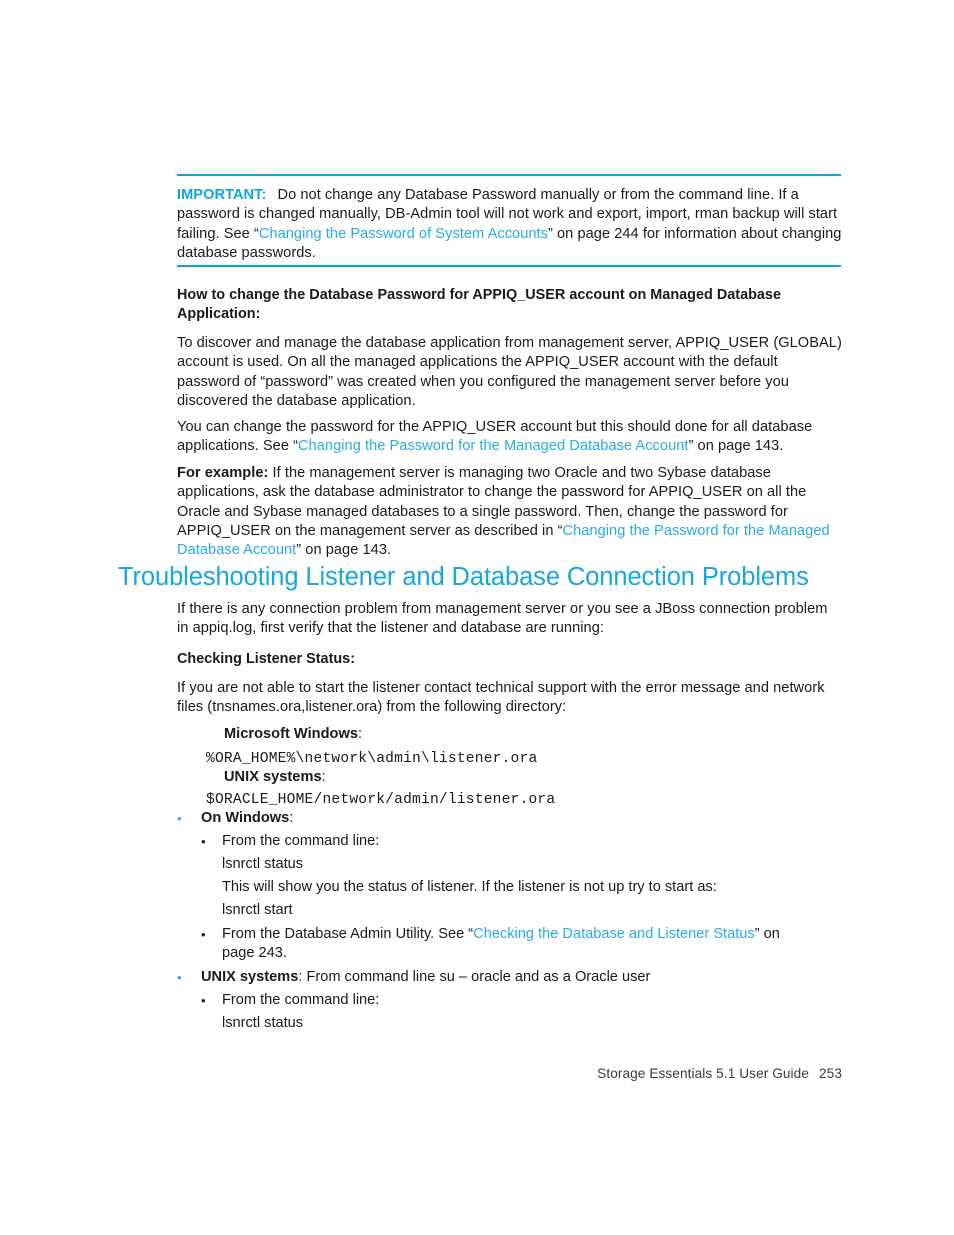  I want to click on db-admin-before-link: From the Database Admin Utility. See “, so click(348, 934).